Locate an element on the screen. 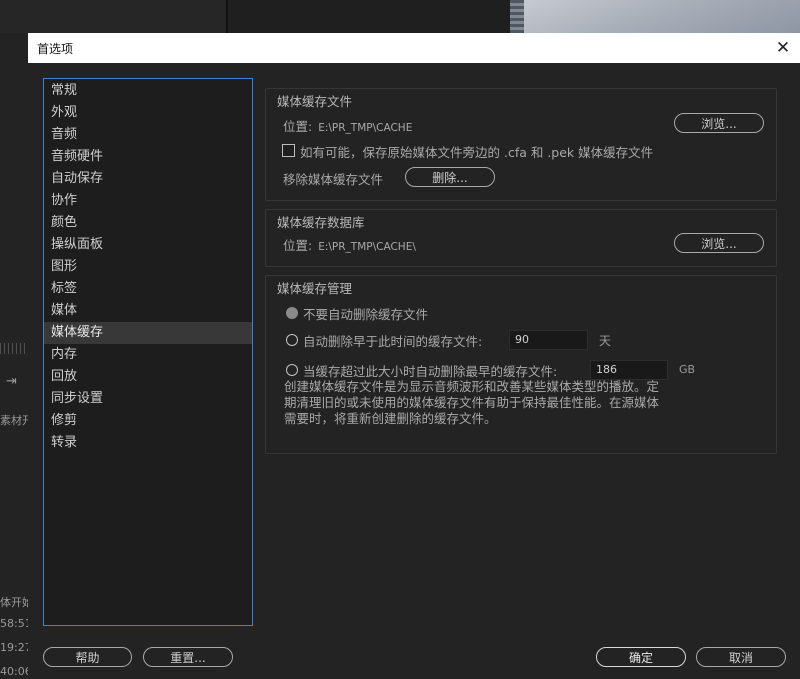 This screenshot has width=800, height=679. description-line: 创建媒体缓存文件是为显示音频波形和改善某些媒体类型的播放。定 is located at coordinates (472, 386).